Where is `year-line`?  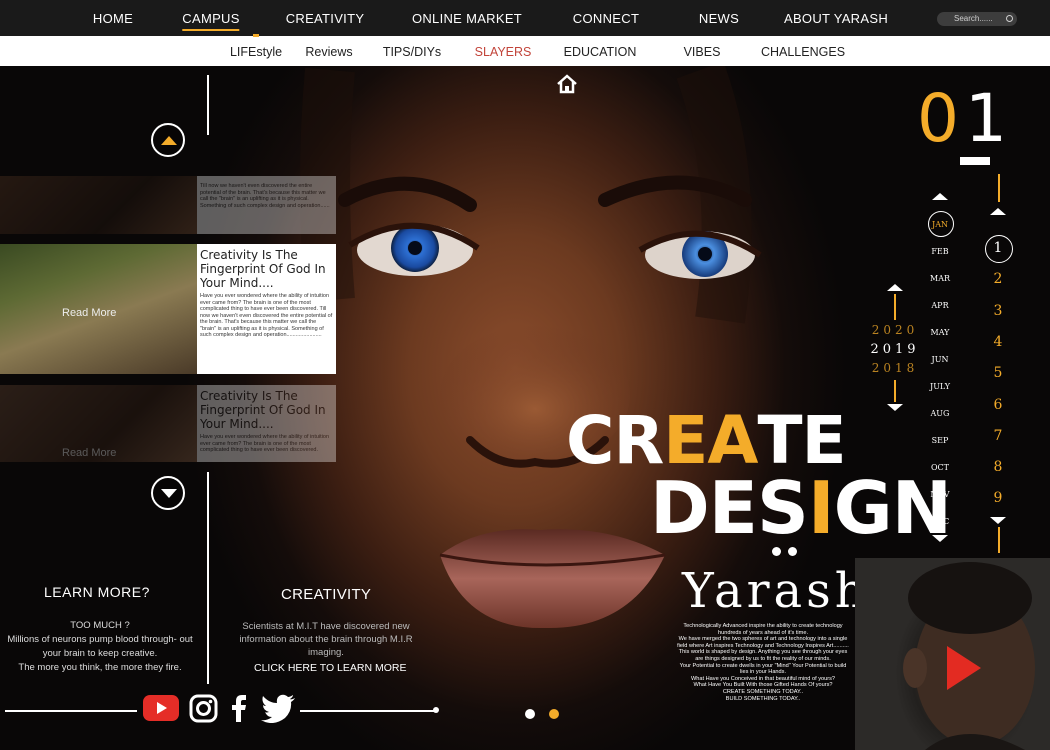
year-line is located at coordinates (895, 307).